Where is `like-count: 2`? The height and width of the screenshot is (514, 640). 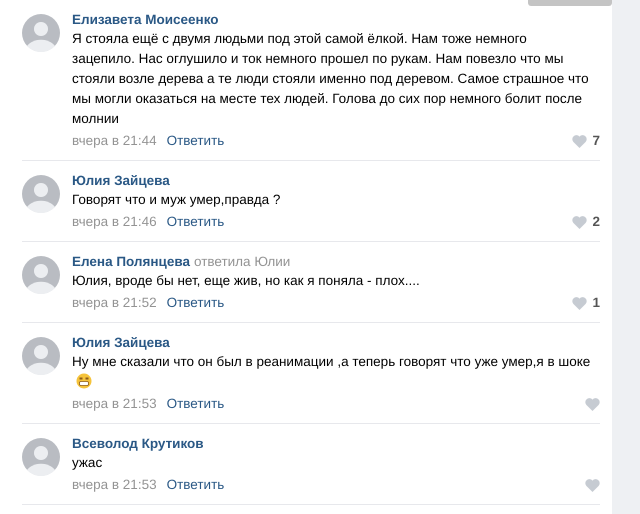 like-count: 2 is located at coordinates (596, 222).